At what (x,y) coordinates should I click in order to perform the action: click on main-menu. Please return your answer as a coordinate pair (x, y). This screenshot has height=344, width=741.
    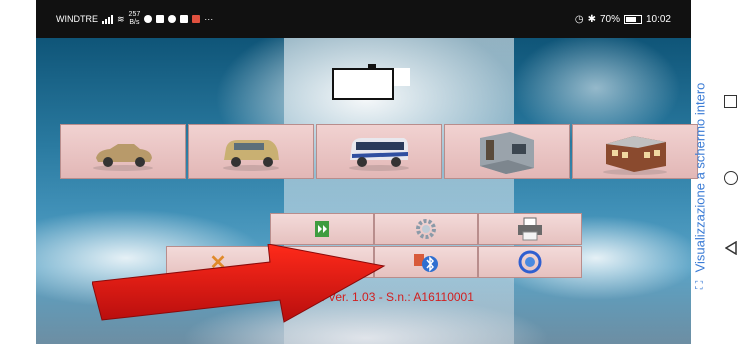
    Looking at the image, I should click on (379, 151).